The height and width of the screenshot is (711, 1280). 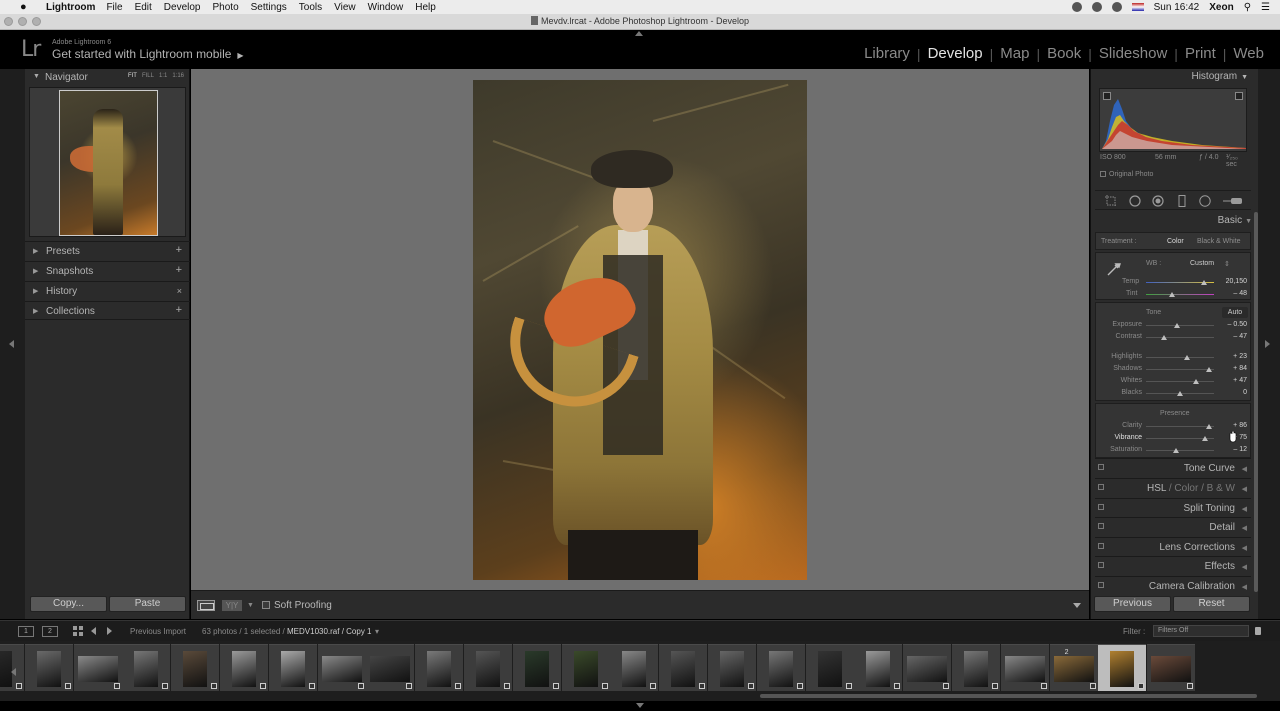 What do you see at coordinates (639, 33) in the screenshot?
I see `collapse-top-panel-arrow` at bounding box center [639, 33].